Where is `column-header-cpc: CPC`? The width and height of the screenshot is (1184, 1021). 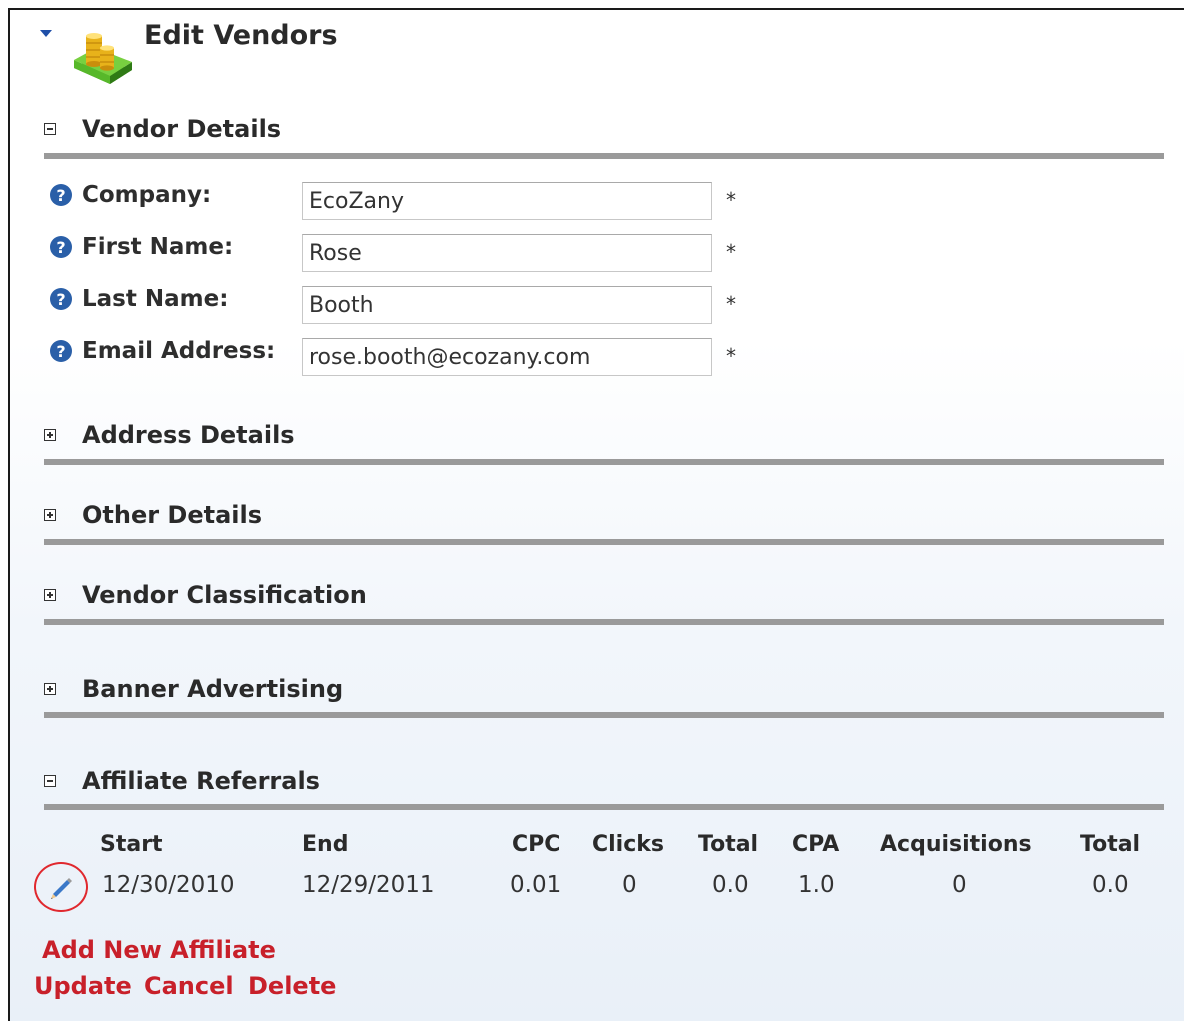 column-header-cpc: CPC is located at coordinates (536, 844).